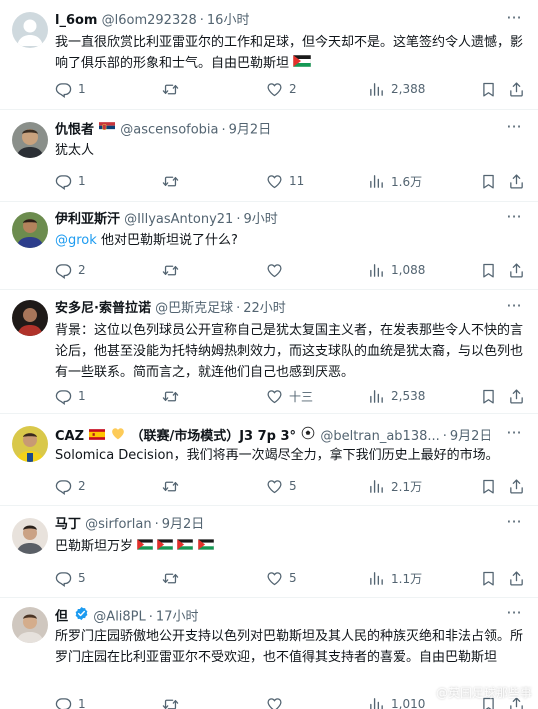 This screenshot has width=538, height=709. What do you see at coordinates (118, 524) in the screenshot?
I see `handle: @sirforlan` at bounding box center [118, 524].